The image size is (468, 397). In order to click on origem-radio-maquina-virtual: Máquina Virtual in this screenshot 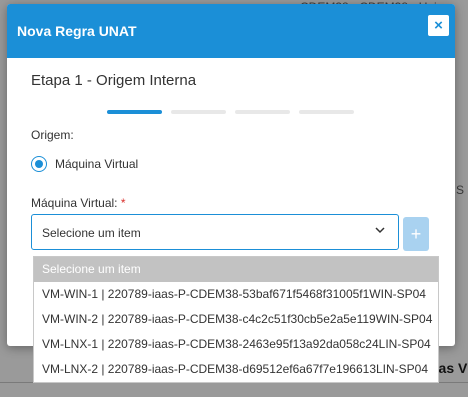, I will do `click(84, 164)`.